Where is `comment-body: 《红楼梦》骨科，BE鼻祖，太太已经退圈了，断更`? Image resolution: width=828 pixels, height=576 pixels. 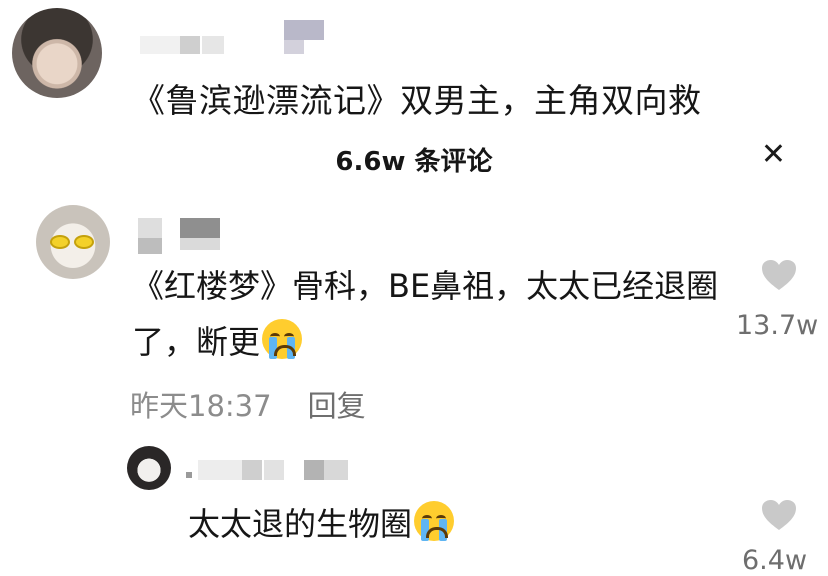 comment-body: 《红楼梦》骨科，BE鼻祖，太太已经退圈了，断更 is located at coordinates (425, 314).